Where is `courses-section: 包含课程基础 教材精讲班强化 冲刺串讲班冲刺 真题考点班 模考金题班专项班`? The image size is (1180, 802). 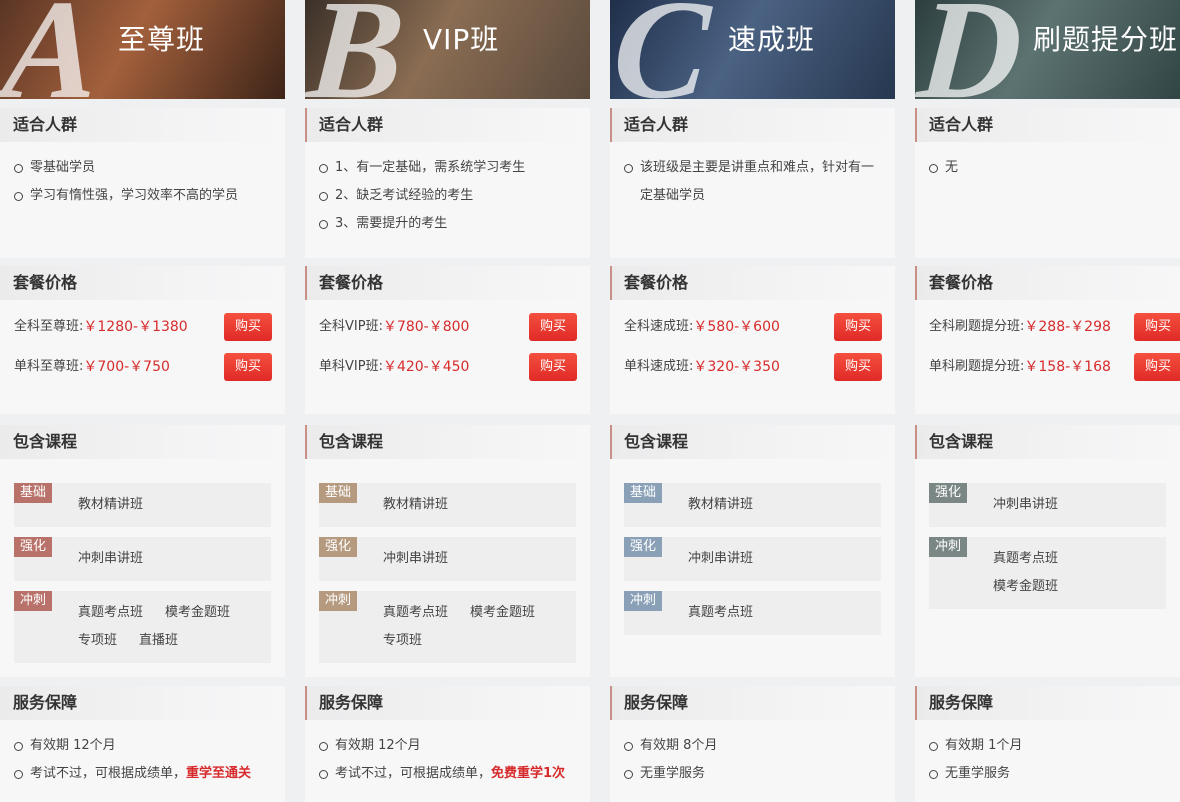
courses-section: 包含课程基础 教材精讲班强化 冲刺串讲班冲刺 真题考点班 模考金题班专项班 is located at coordinates (447, 551).